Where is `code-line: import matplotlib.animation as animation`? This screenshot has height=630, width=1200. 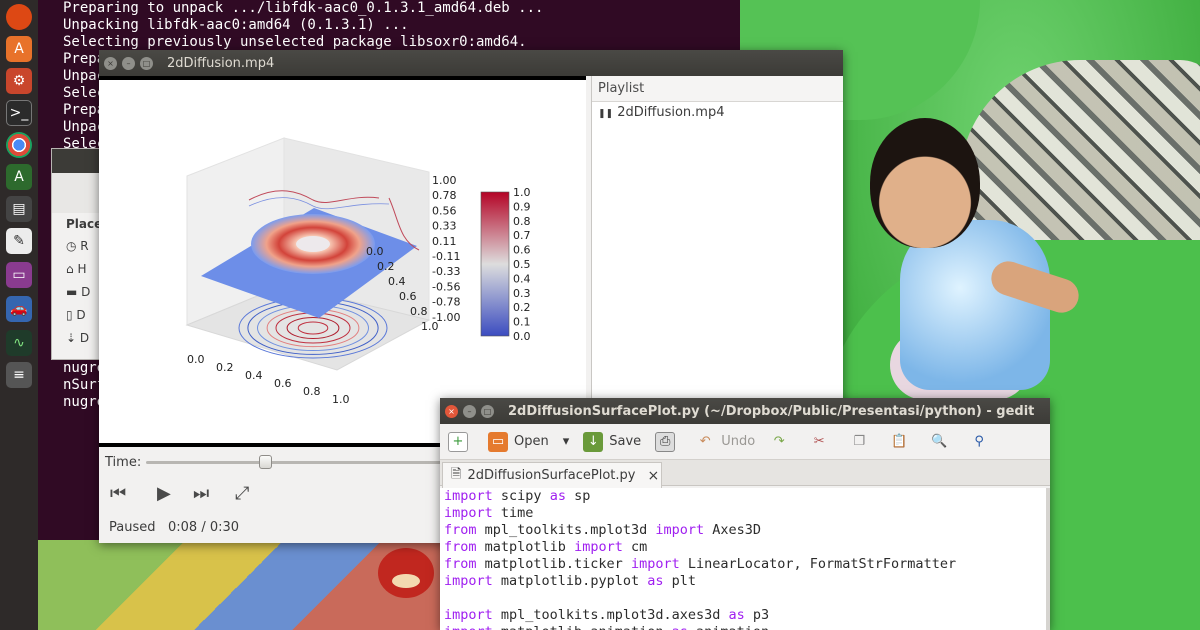
code-line: import matplotlib.animation as animation is located at coordinates (743, 627).